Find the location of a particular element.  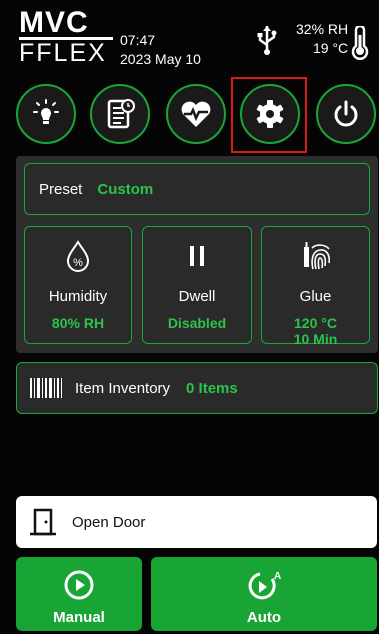

play-circle-icon is located at coordinates (79, 585).